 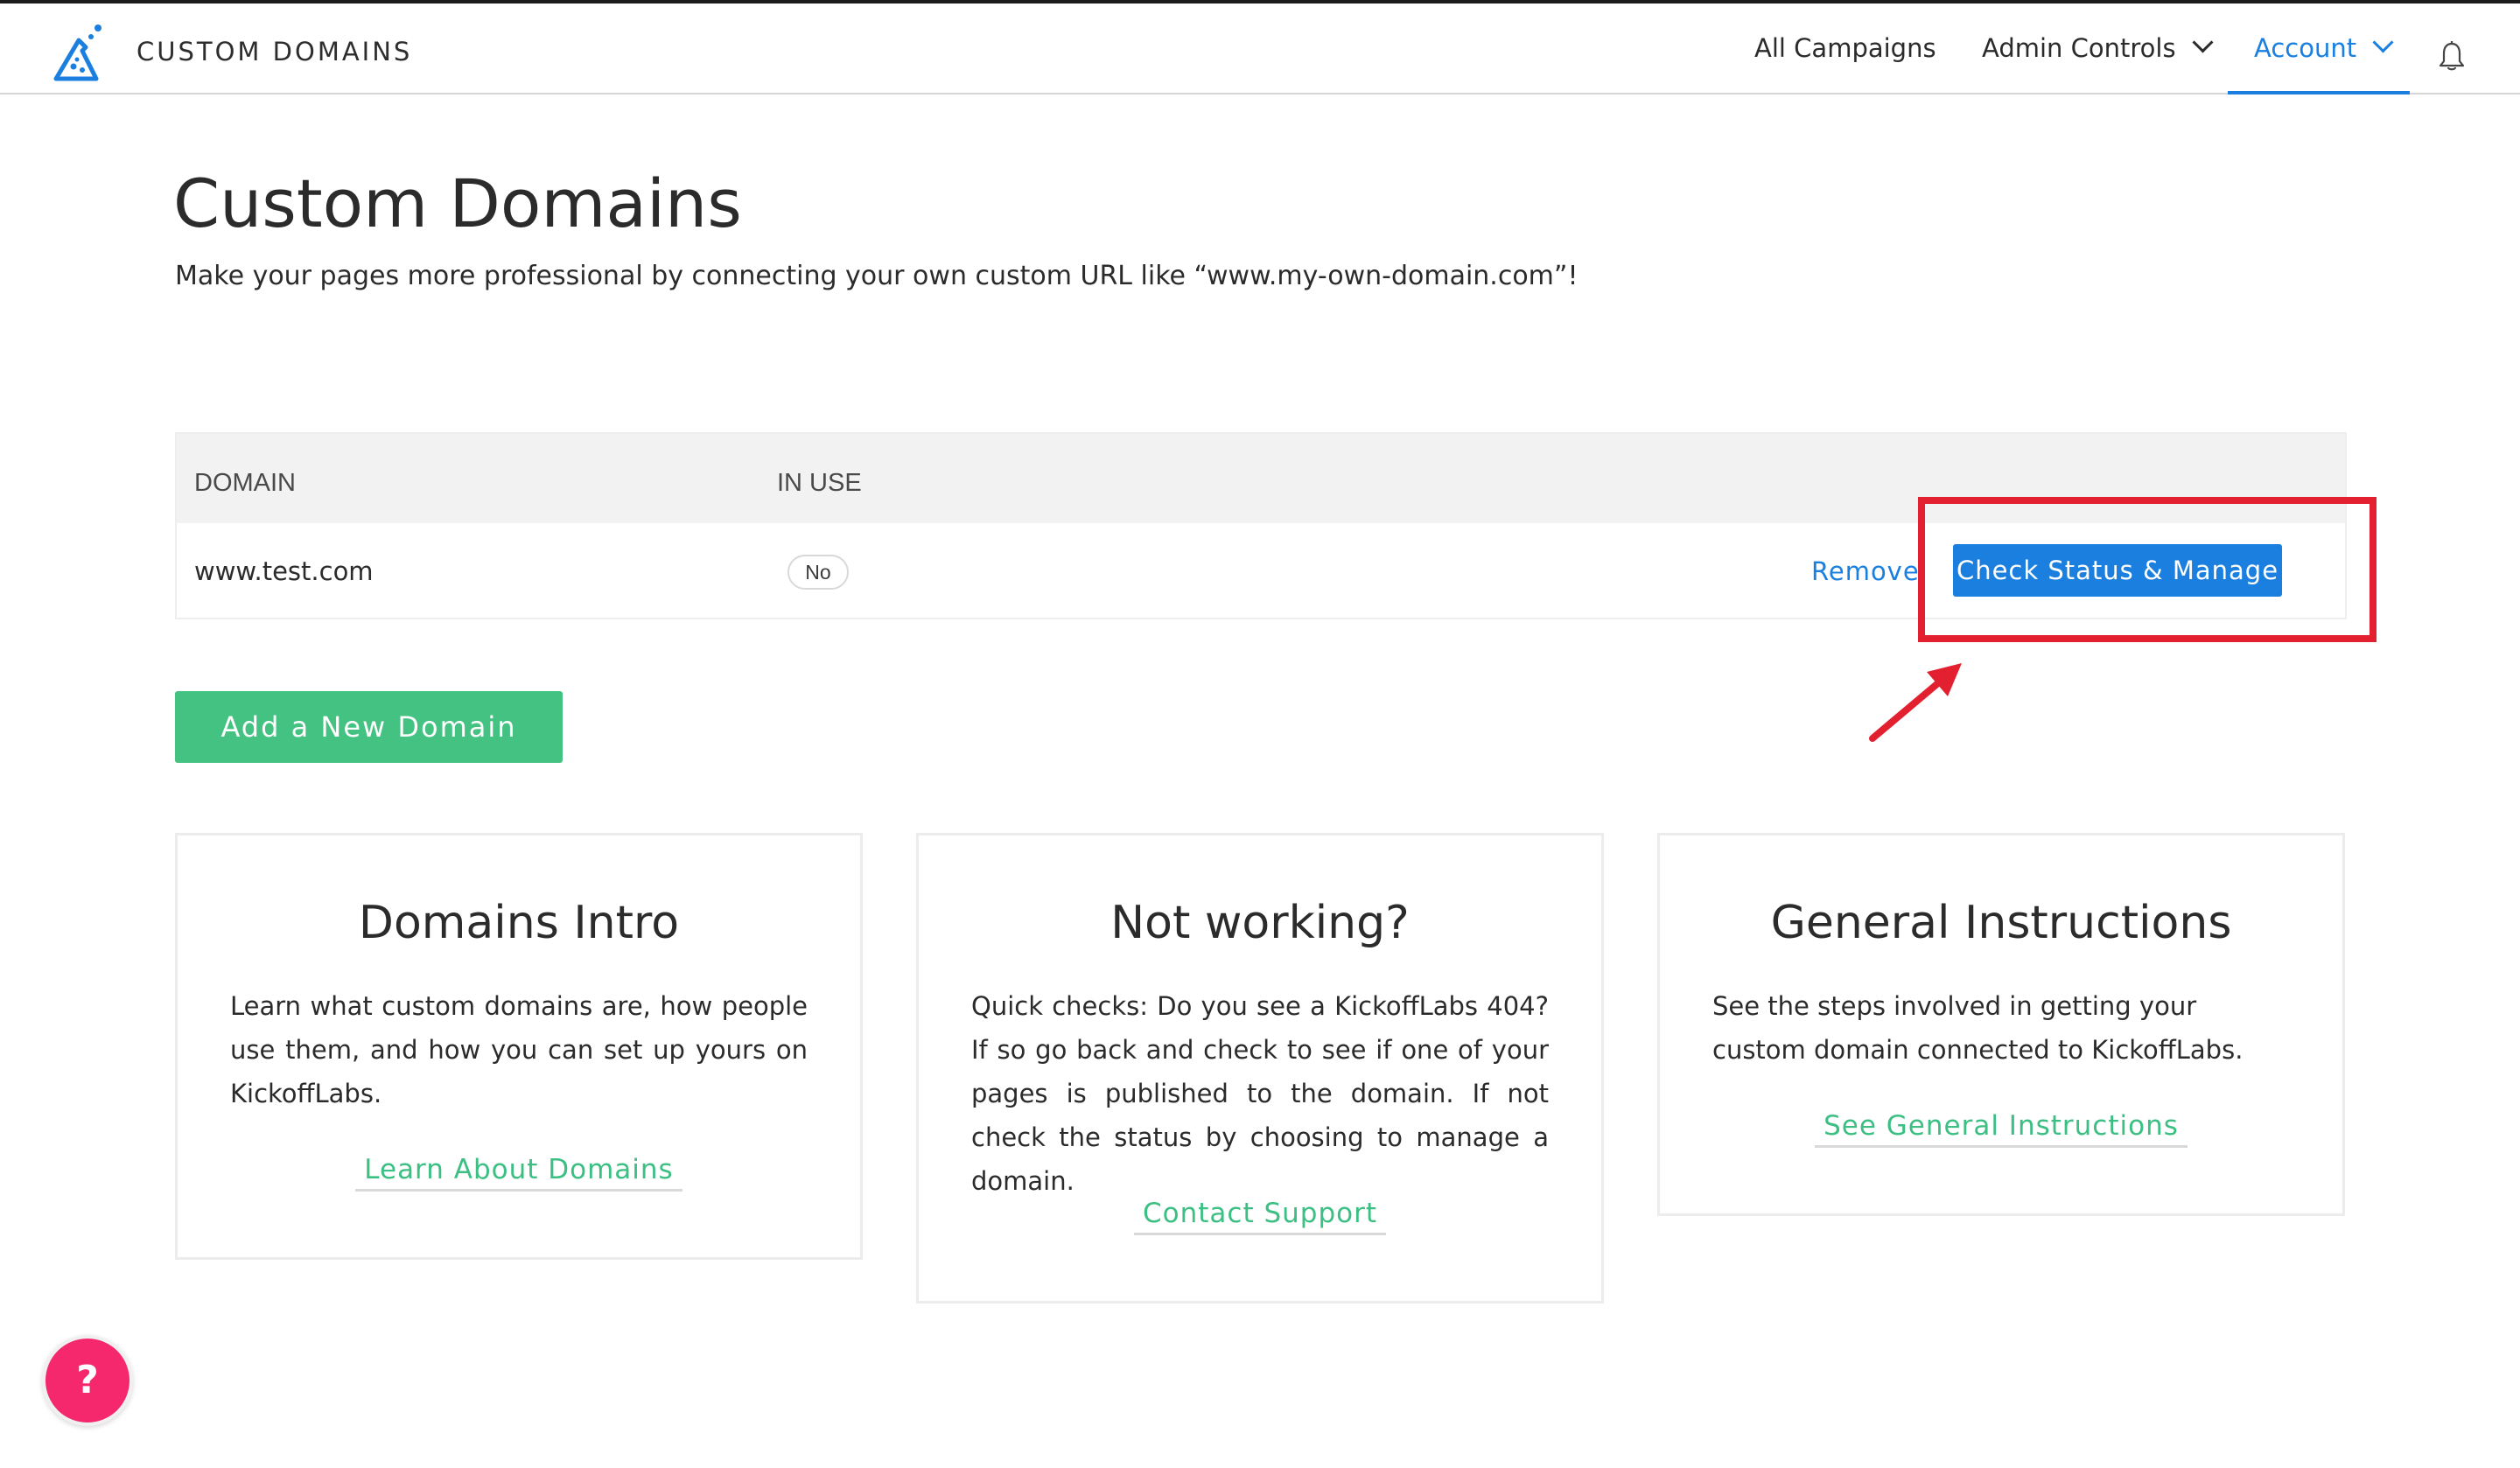 What do you see at coordinates (2319, 92) in the screenshot?
I see `active-tab-indicator` at bounding box center [2319, 92].